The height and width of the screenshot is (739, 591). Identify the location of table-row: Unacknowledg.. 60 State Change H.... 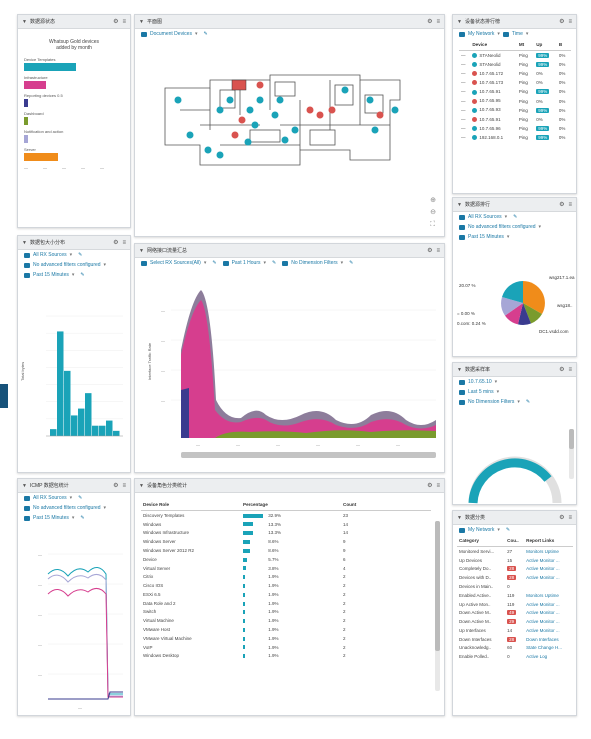
(515, 648).